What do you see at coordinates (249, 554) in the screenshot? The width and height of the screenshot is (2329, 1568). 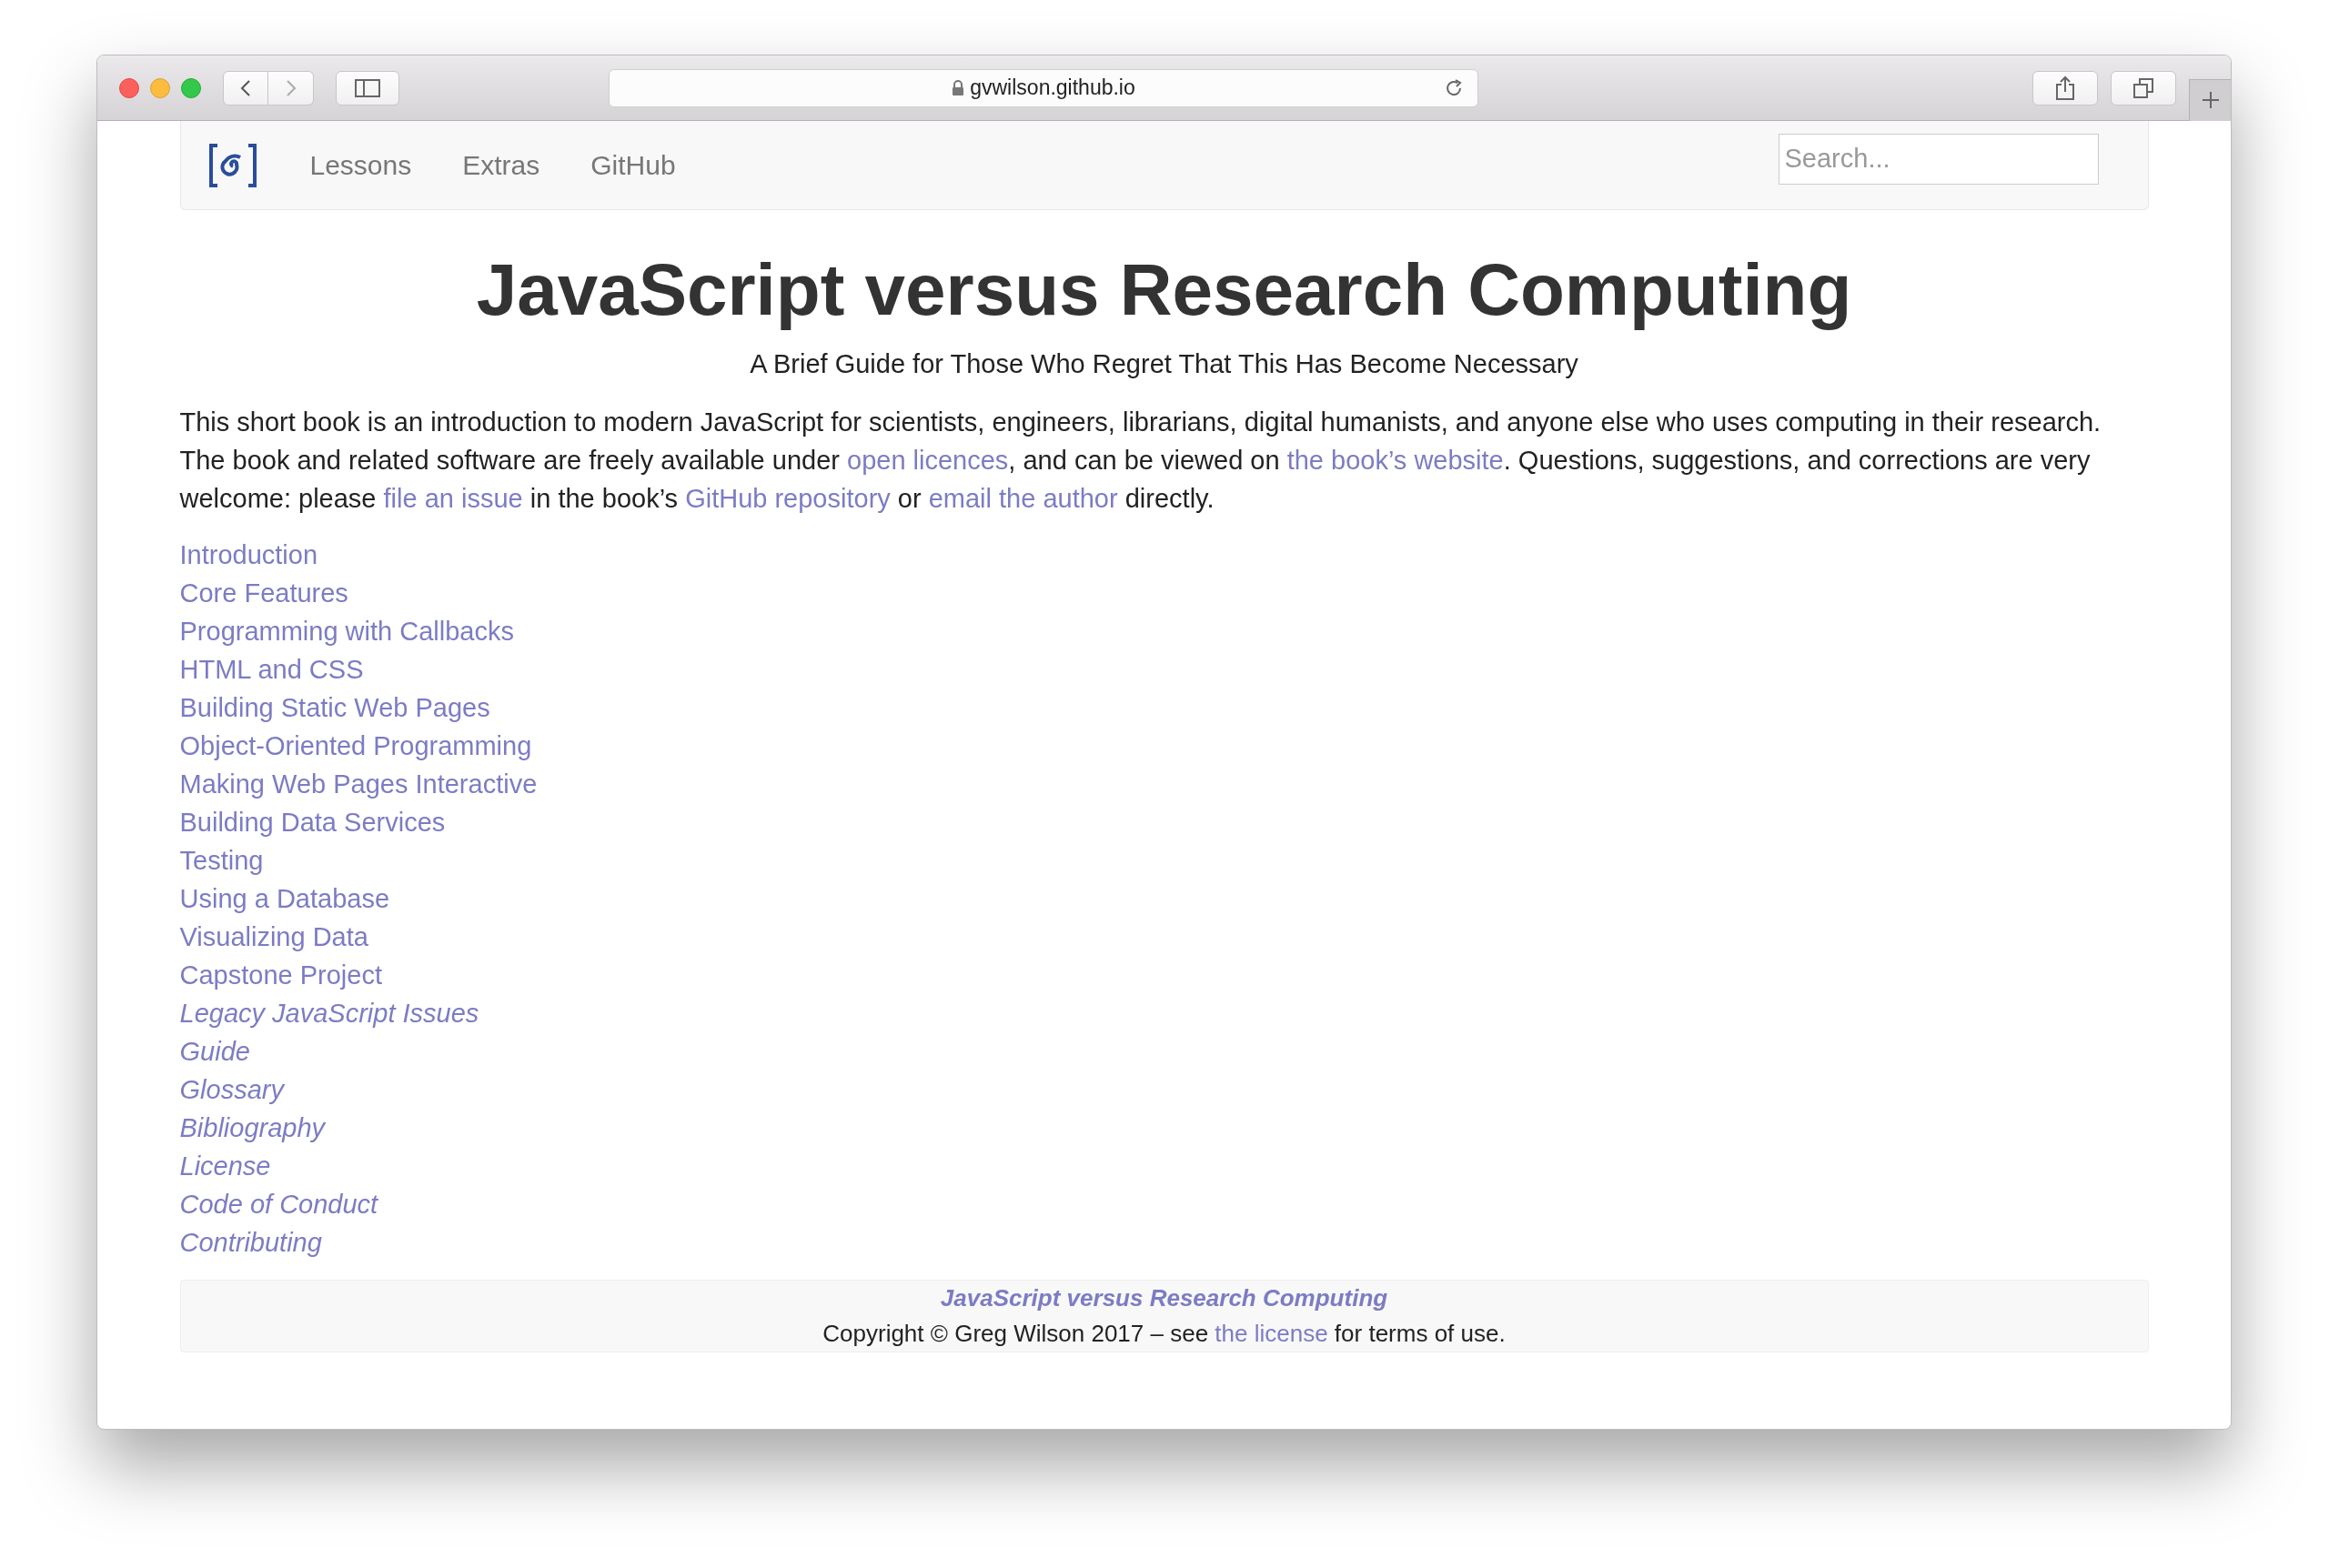 I see `chapter-link: Introduction` at bounding box center [249, 554].